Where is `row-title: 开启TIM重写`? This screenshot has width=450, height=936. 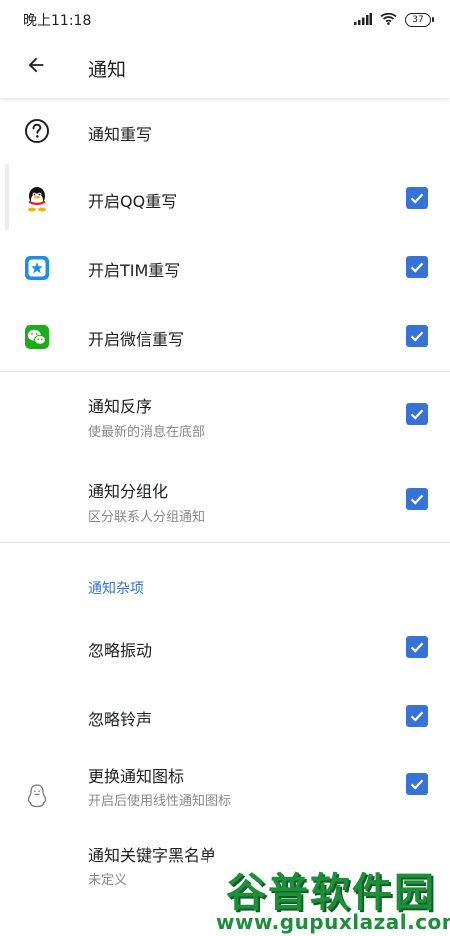 row-title: 开启TIM重写 is located at coordinates (134, 270).